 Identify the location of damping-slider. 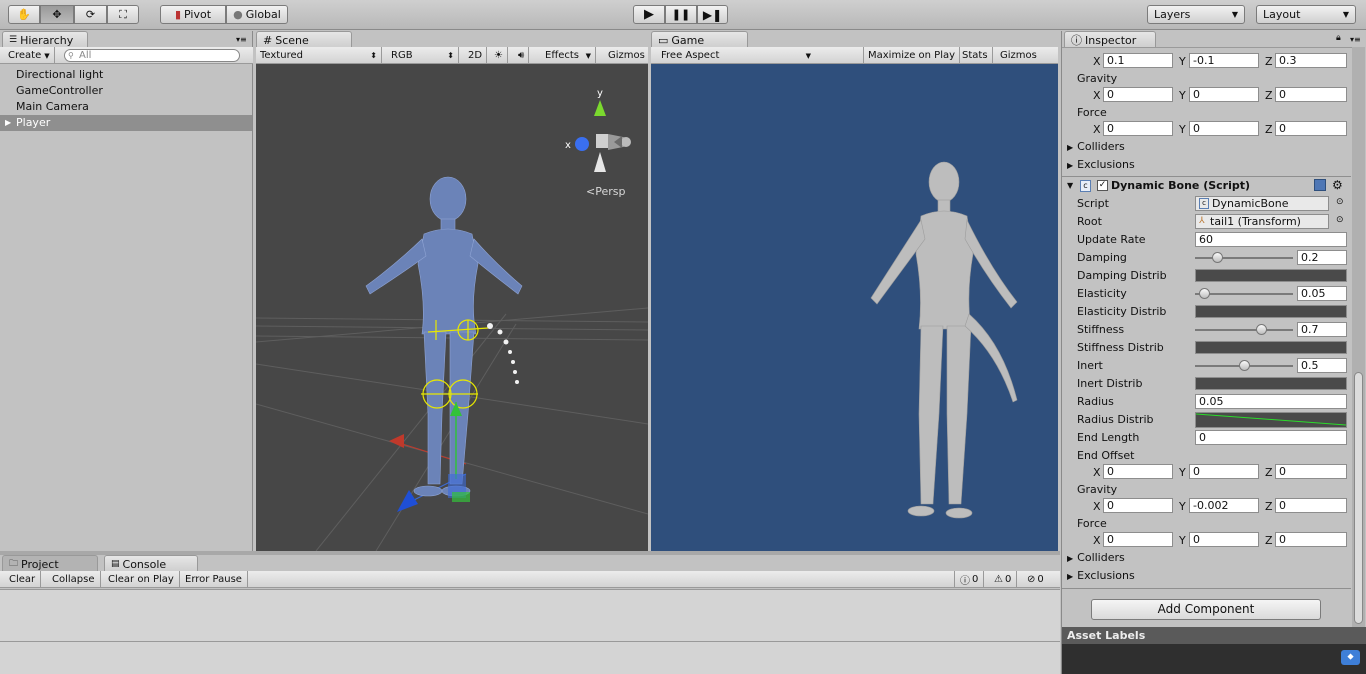
(1244, 258).